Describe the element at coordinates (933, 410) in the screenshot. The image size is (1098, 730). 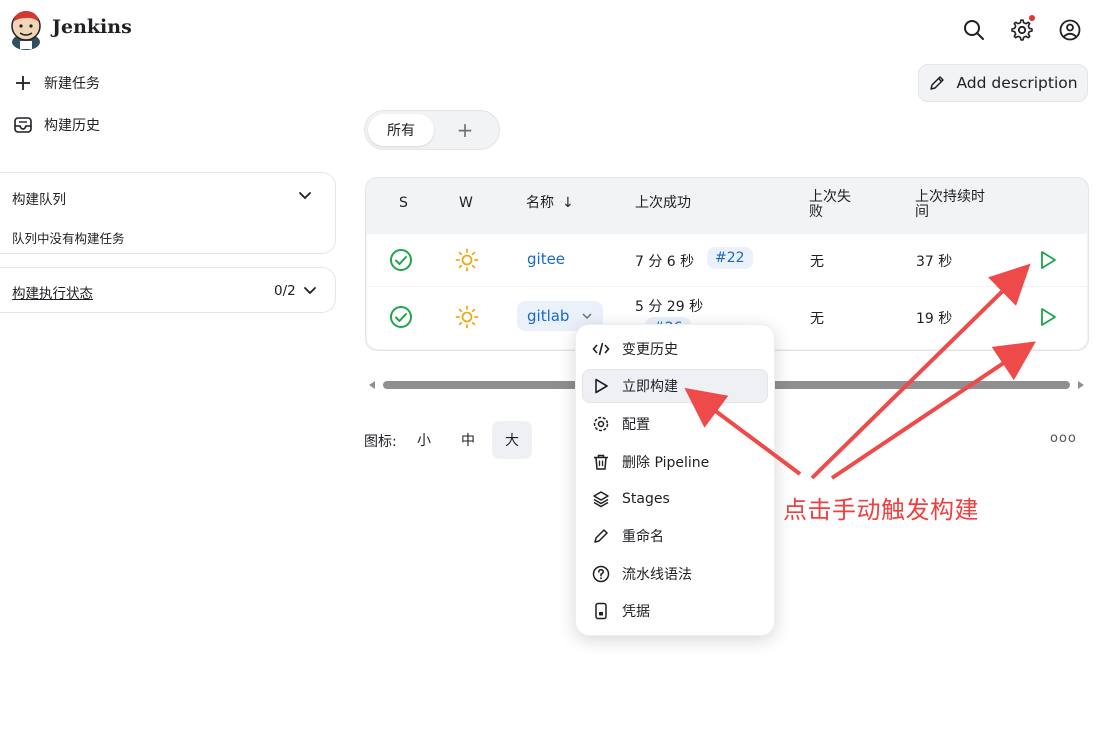
I see `arrow-to-play-gitlab` at that location.